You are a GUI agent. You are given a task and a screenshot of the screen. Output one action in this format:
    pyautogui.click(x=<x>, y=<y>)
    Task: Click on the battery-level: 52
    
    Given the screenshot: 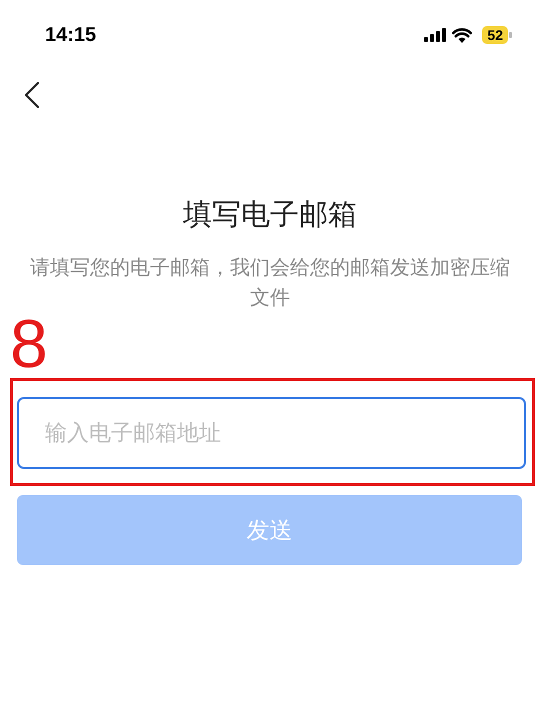 What is the action you would take?
    pyautogui.click(x=495, y=35)
    